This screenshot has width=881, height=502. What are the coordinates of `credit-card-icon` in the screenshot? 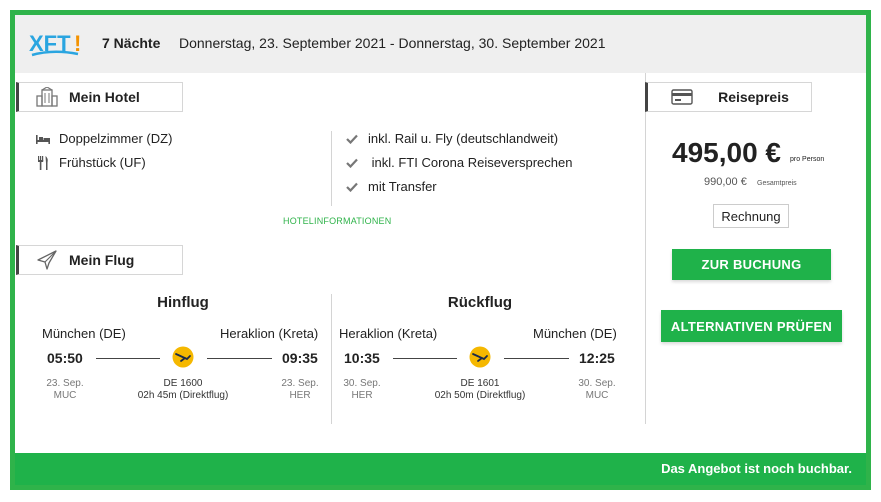 It's located at (682, 97).